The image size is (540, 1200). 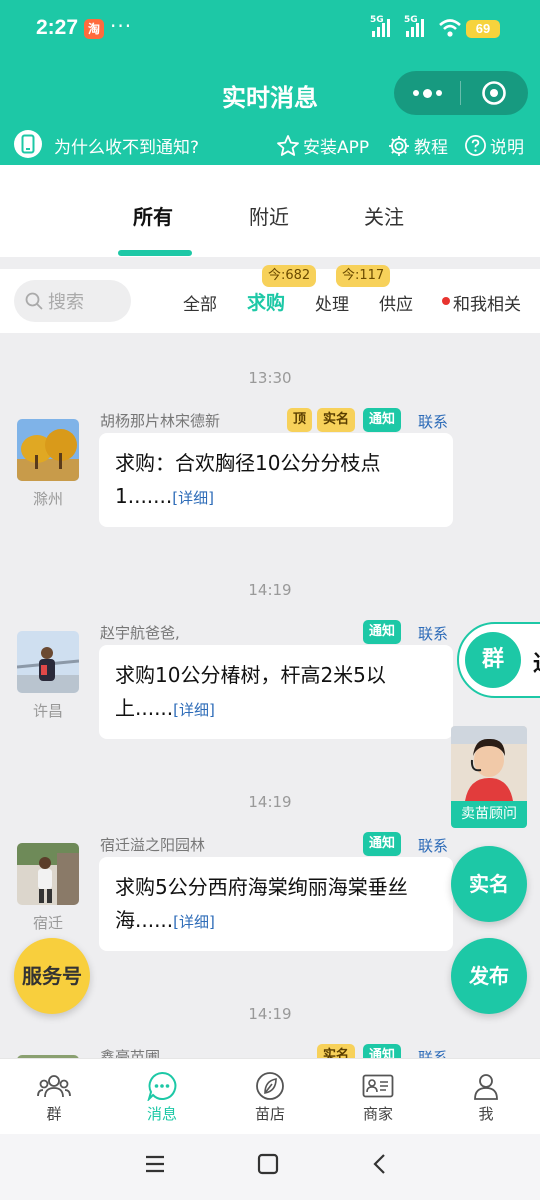 What do you see at coordinates (486, 1087) in the screenshot?
I see `person-icon` at bounding box center [486, 1087].